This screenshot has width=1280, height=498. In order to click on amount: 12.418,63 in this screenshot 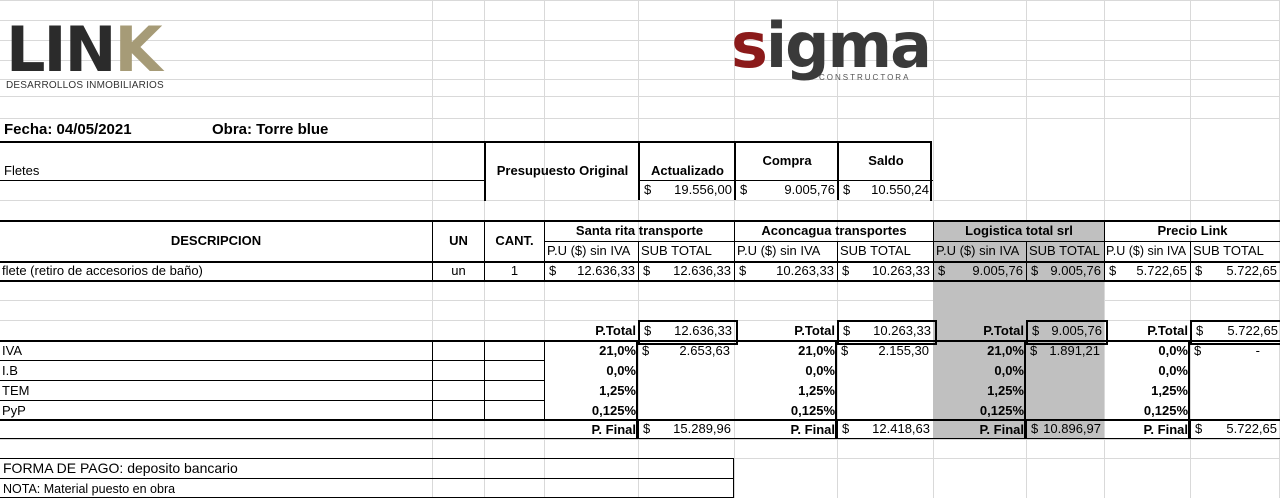, I will do `click(901, 428)`.